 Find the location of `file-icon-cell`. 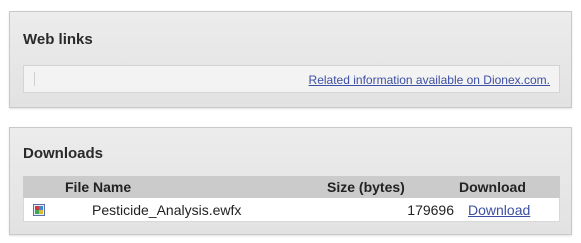

file-icon-cell is located at coordinates (39, 209).